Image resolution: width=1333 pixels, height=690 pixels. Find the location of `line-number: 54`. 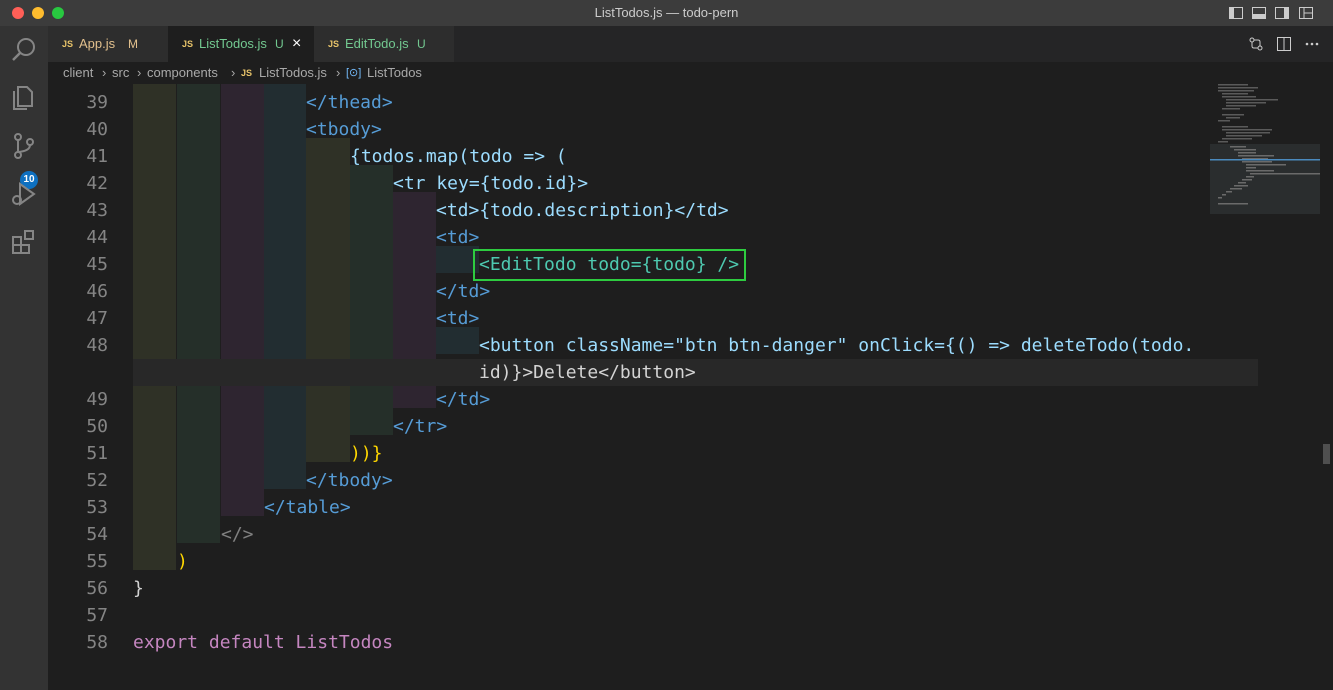

line-number: 54 is located at coordinates (97, 534).